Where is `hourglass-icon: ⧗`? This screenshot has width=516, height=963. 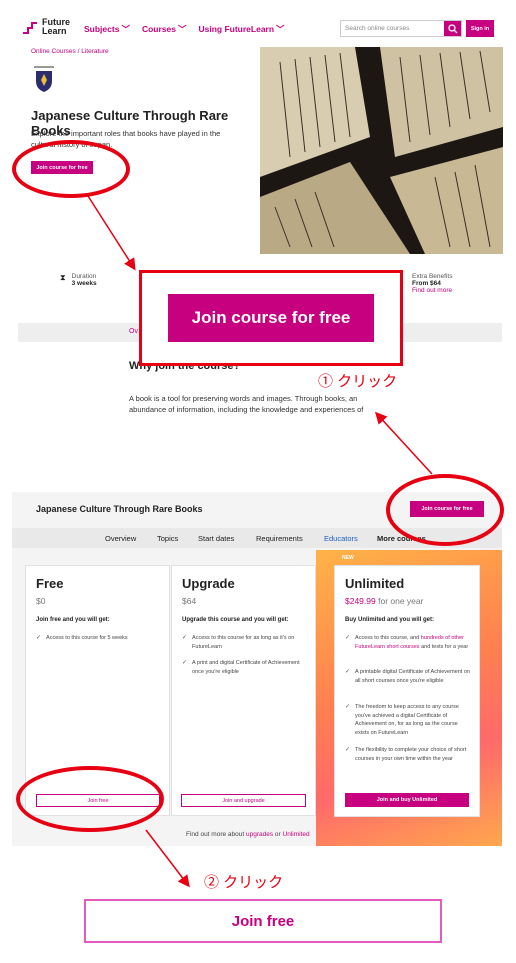
hourglass-icon: ⧗ is located at coordinates (63, 277).